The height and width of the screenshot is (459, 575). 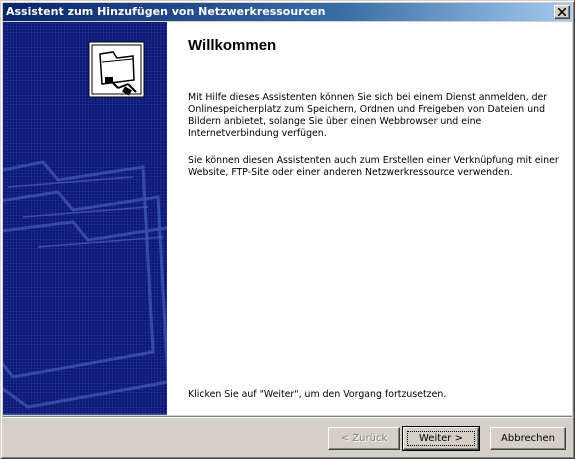 I want to click on focus-rect, so click(x=441, y=438).